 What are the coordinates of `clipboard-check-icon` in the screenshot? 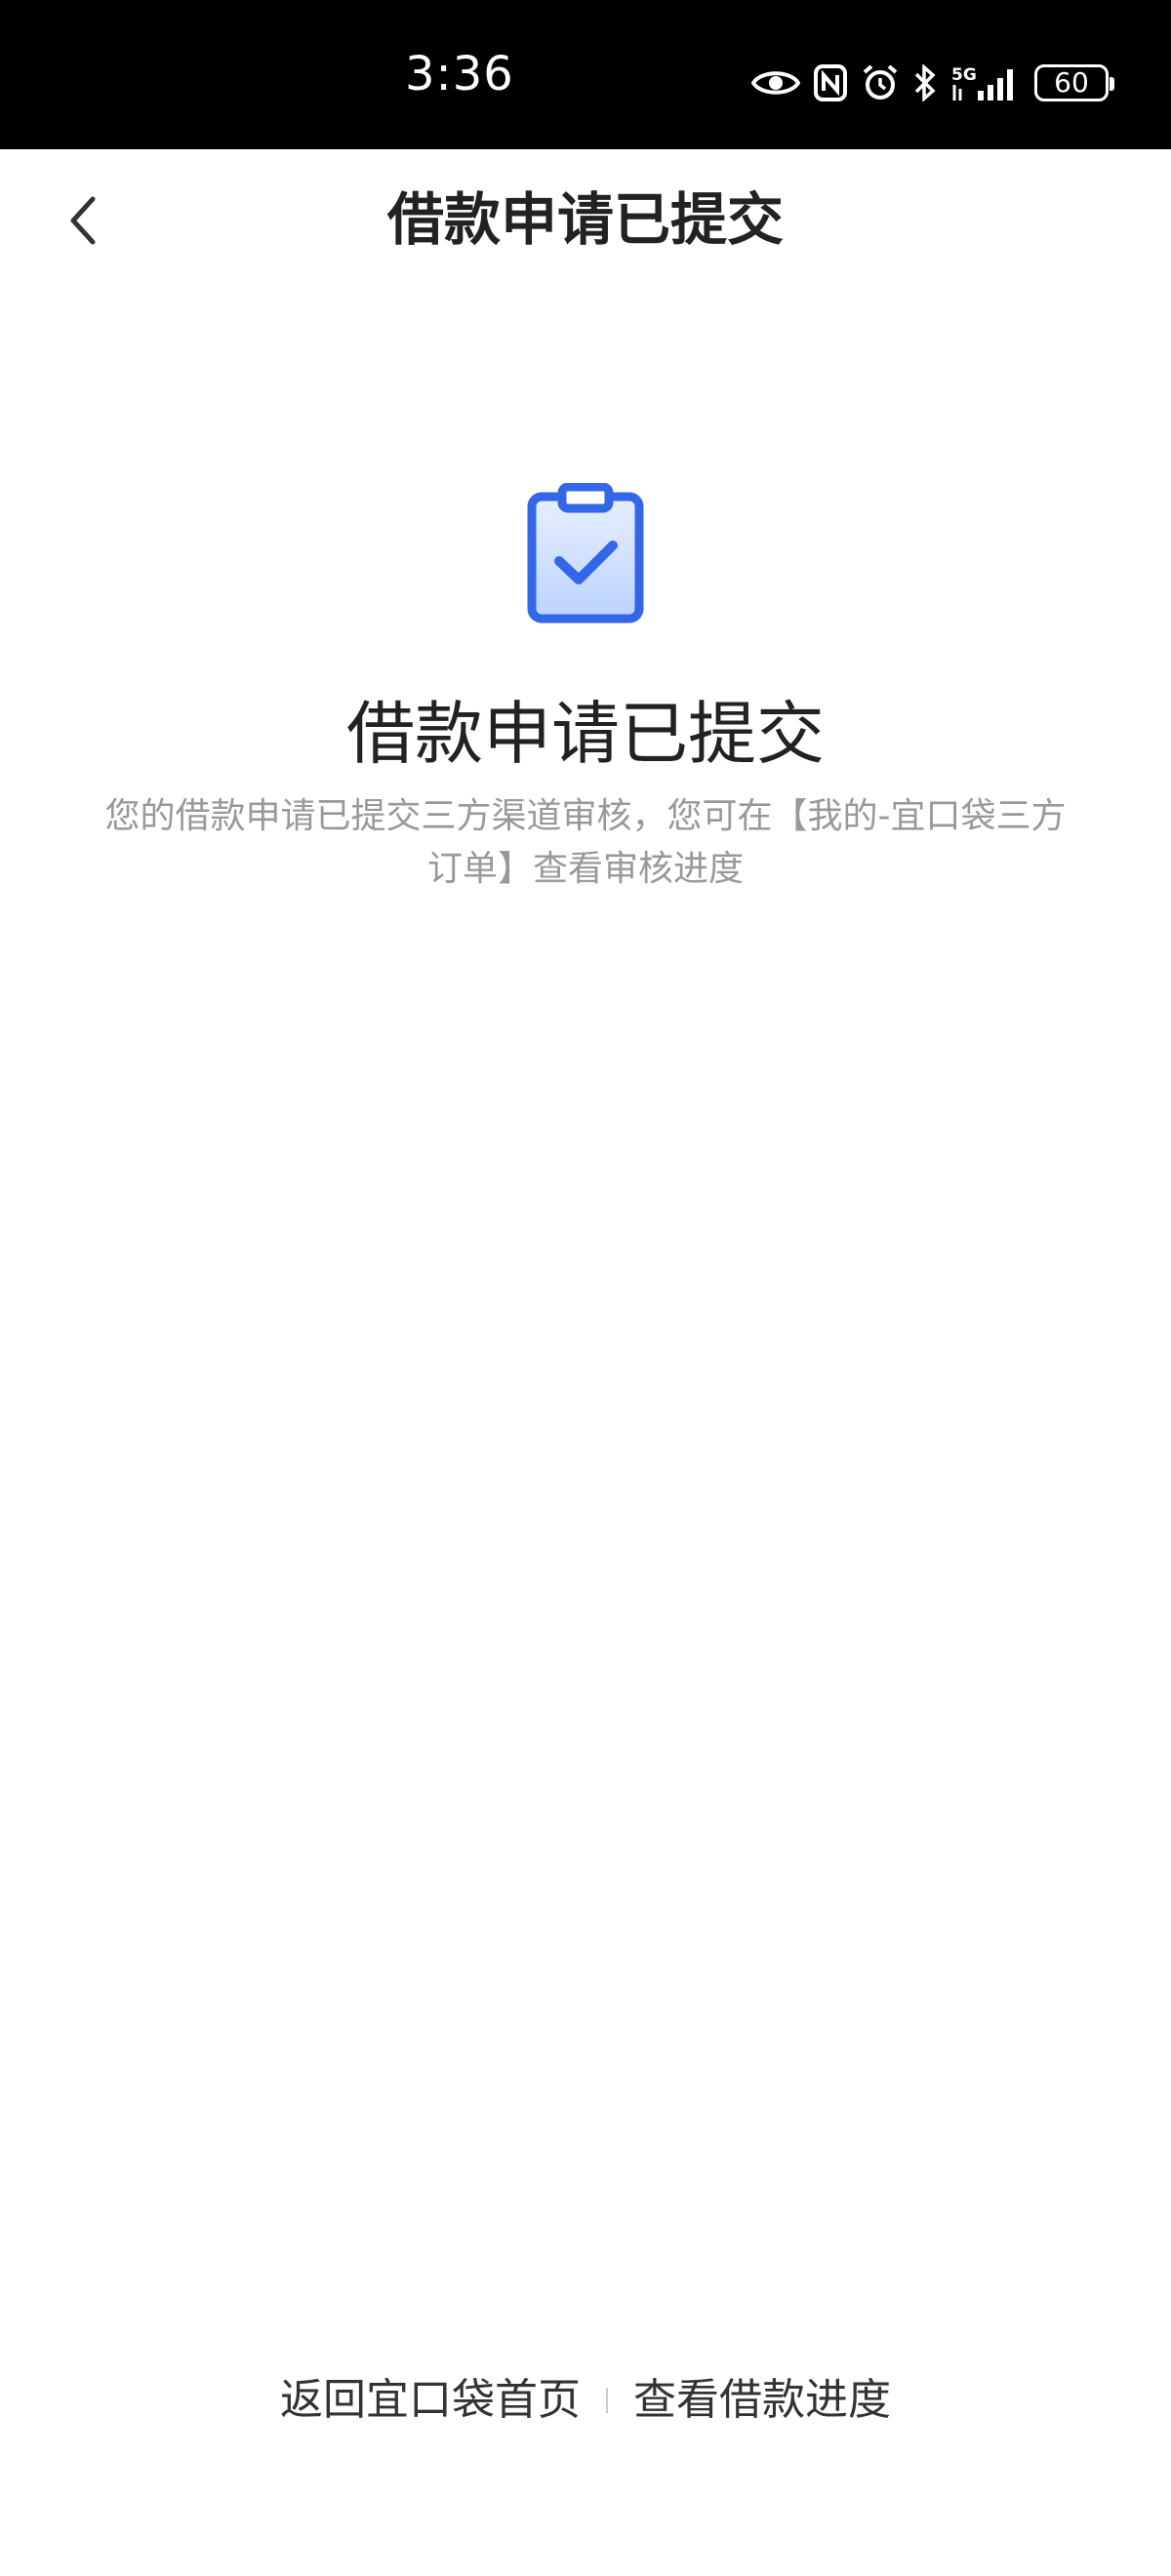 It's located at (585, 553).